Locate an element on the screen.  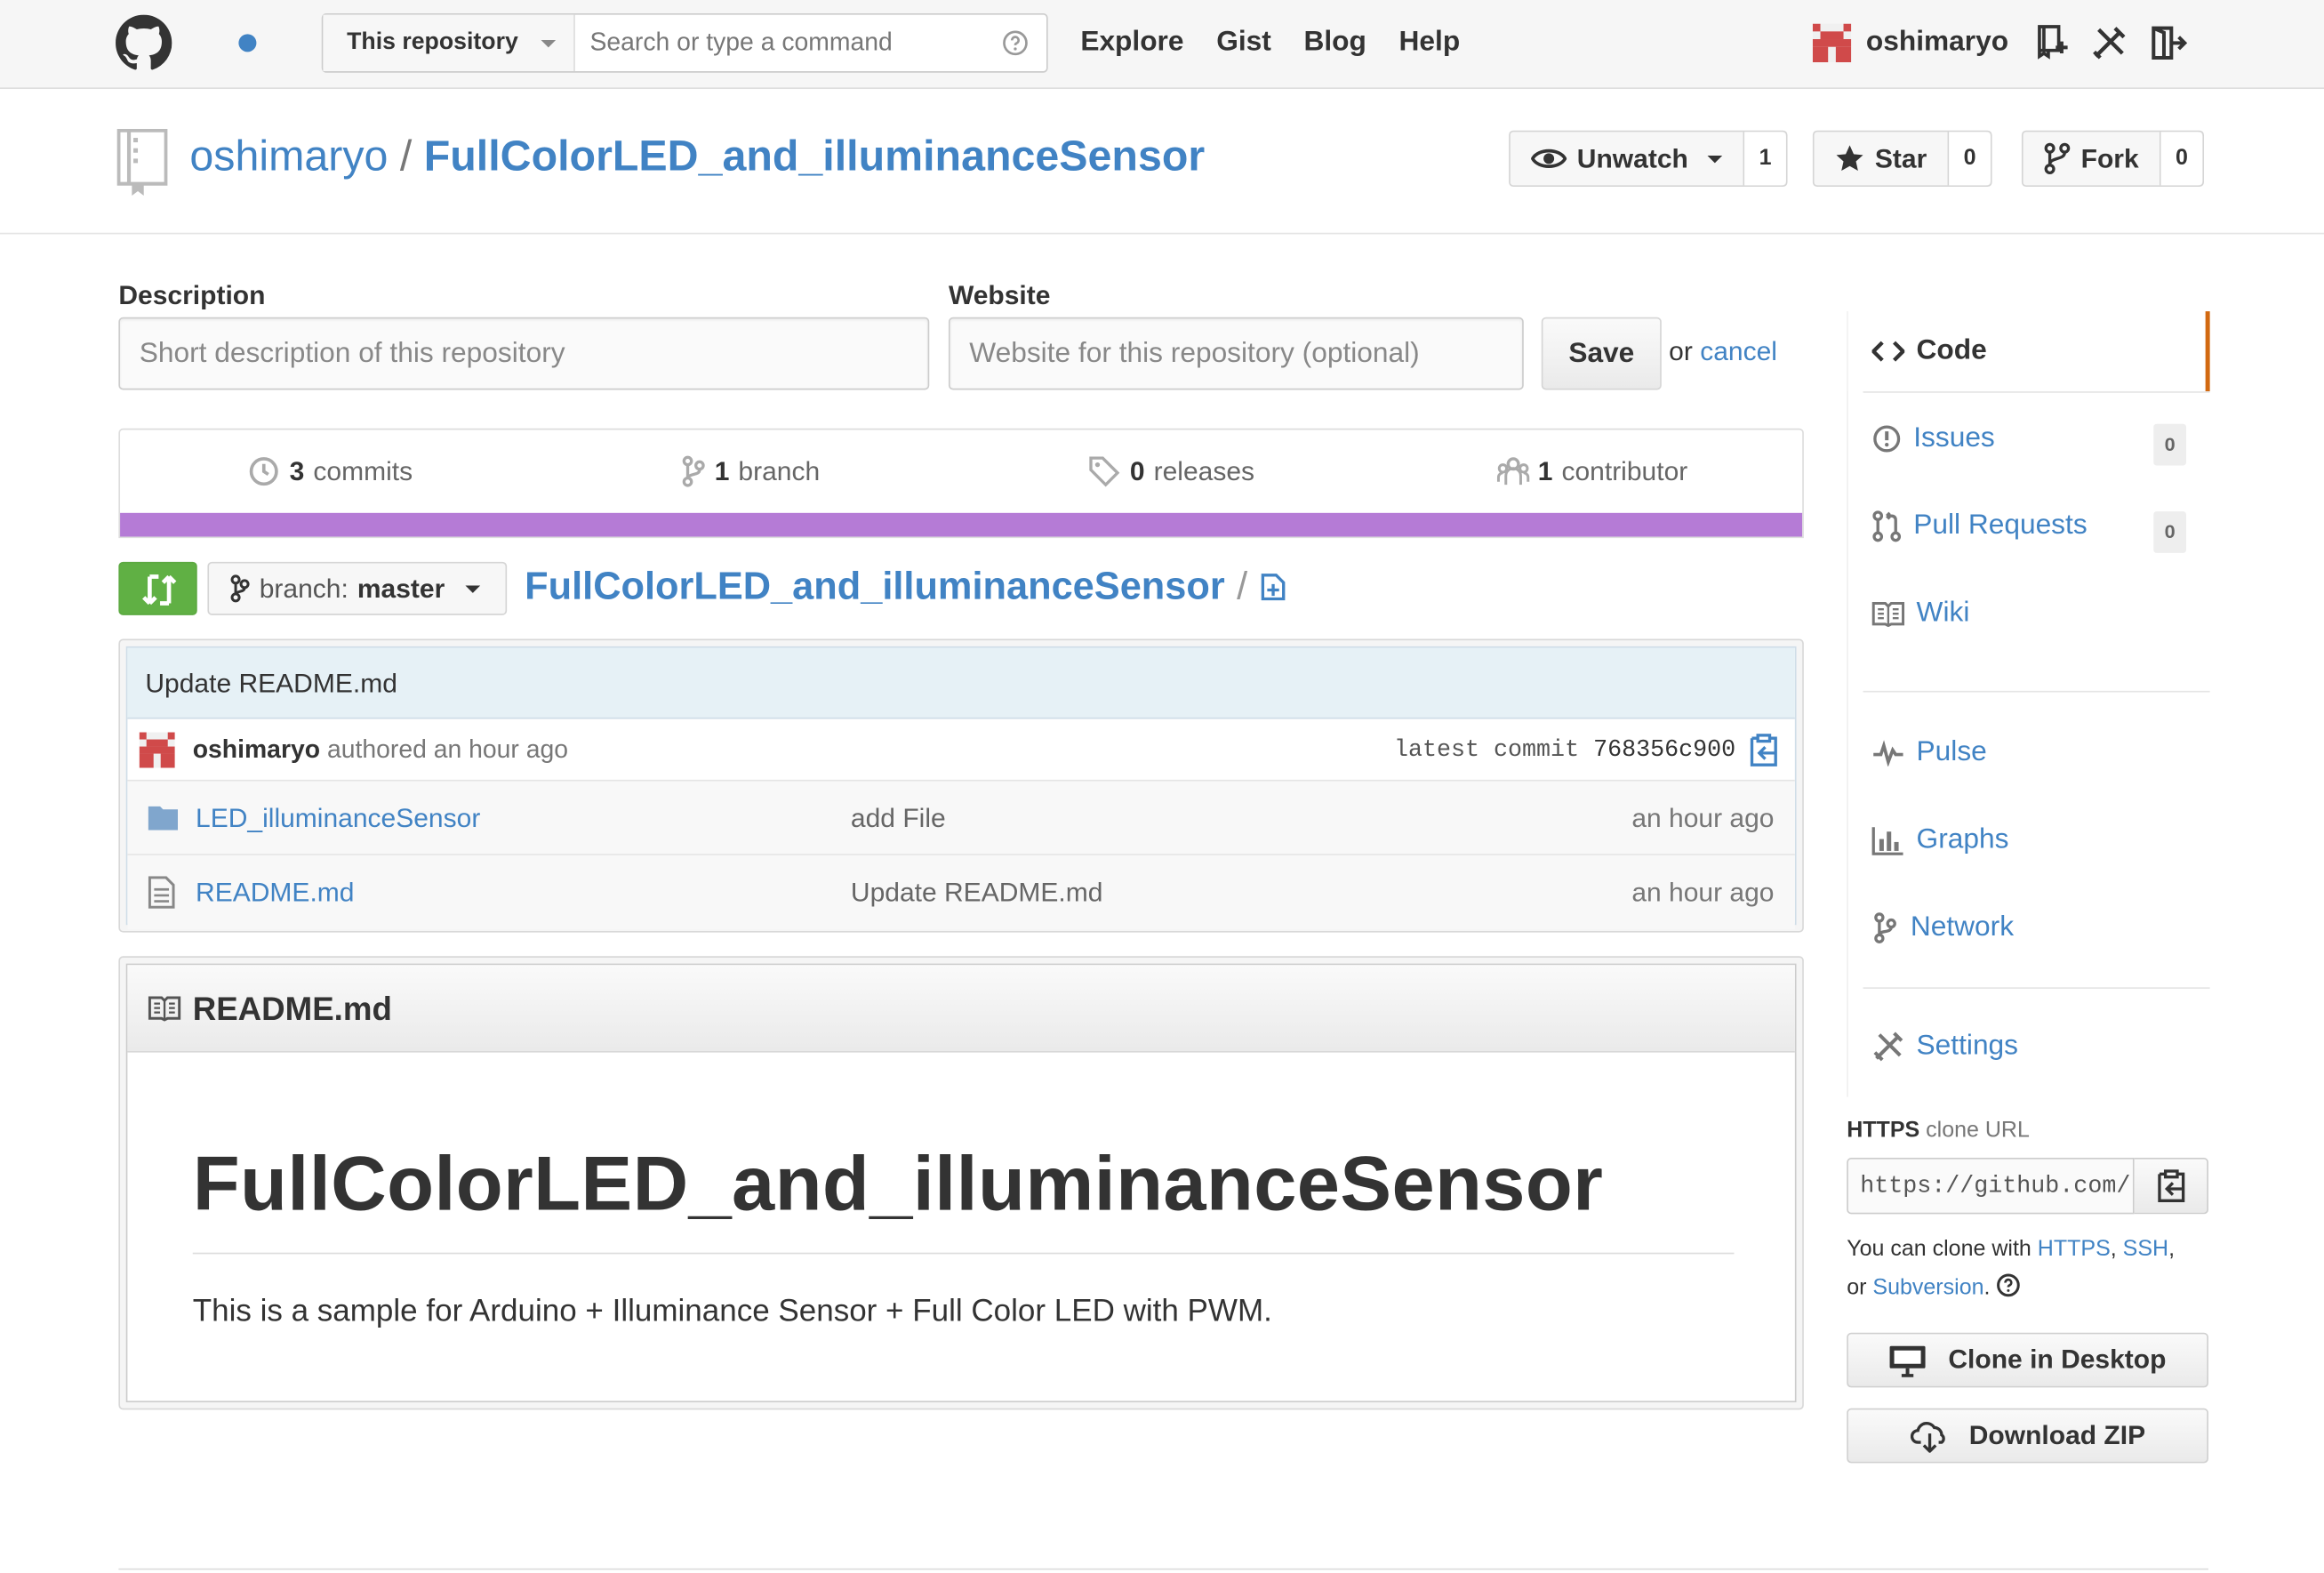
file-age: an hour ago is located at coordinates (1703, 893).